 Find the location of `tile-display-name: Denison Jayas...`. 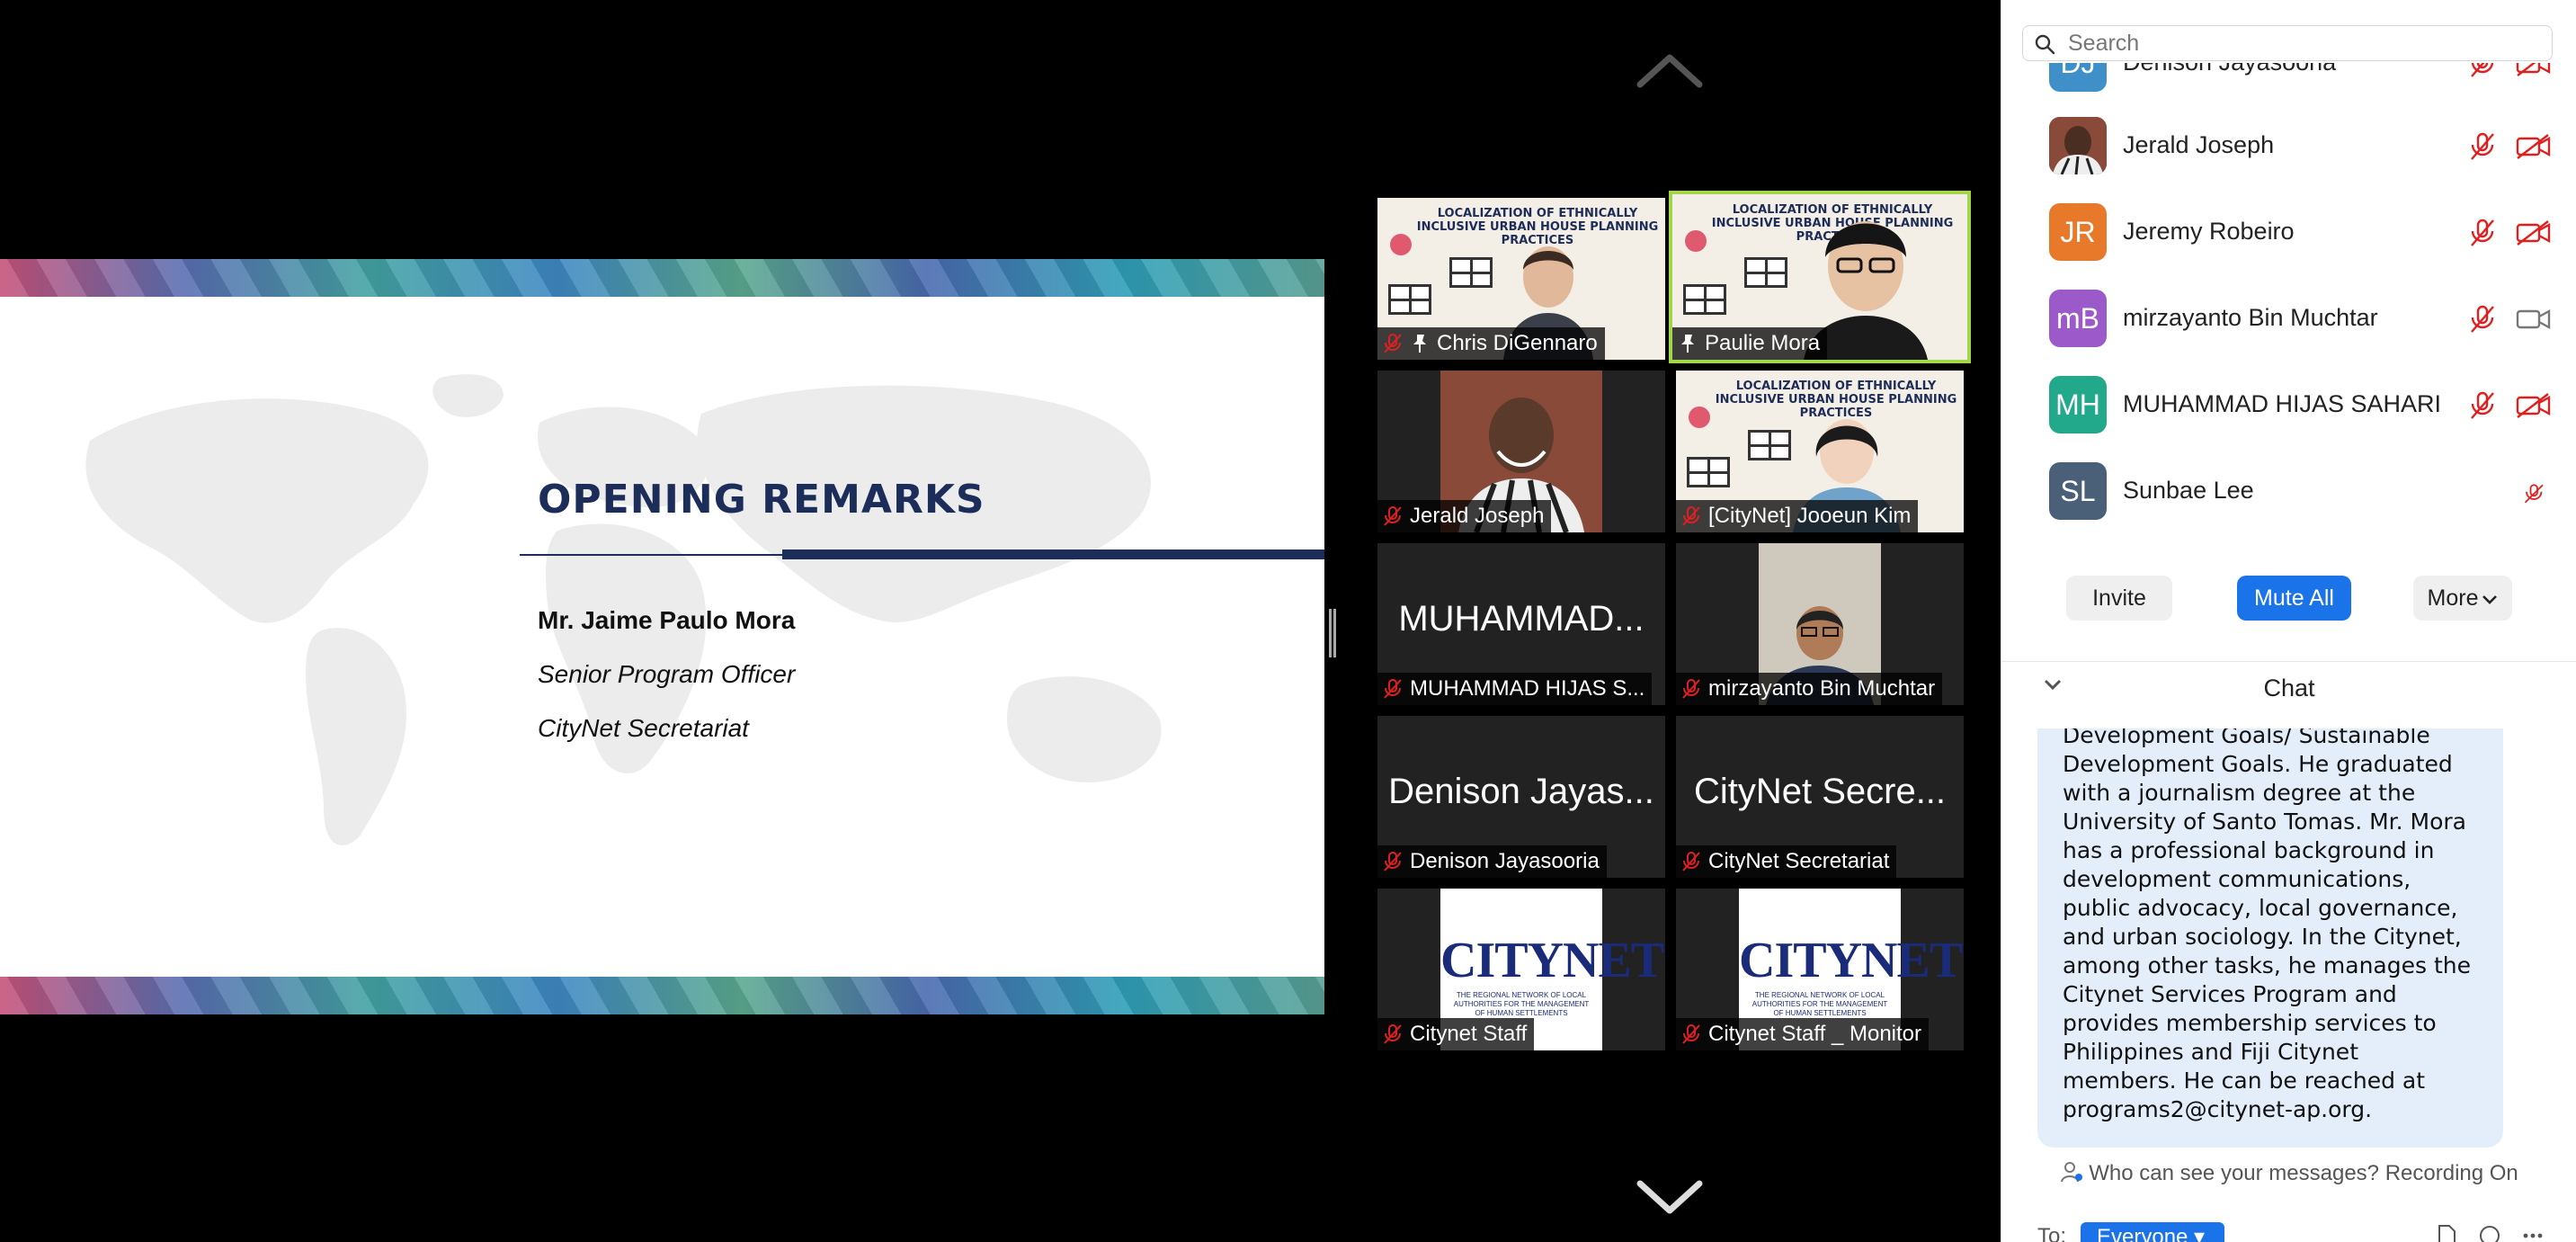

tile-display-name: Denison Jayas... is located at coordinates (1521, 791).